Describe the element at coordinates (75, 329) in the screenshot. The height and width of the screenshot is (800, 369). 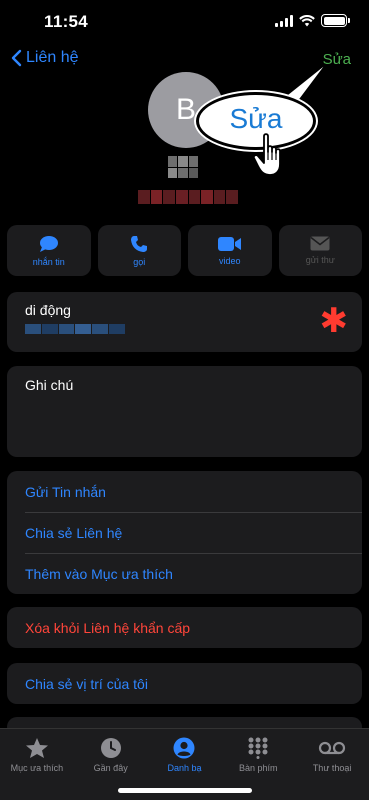
I see `phone-number-blurred` at that location.